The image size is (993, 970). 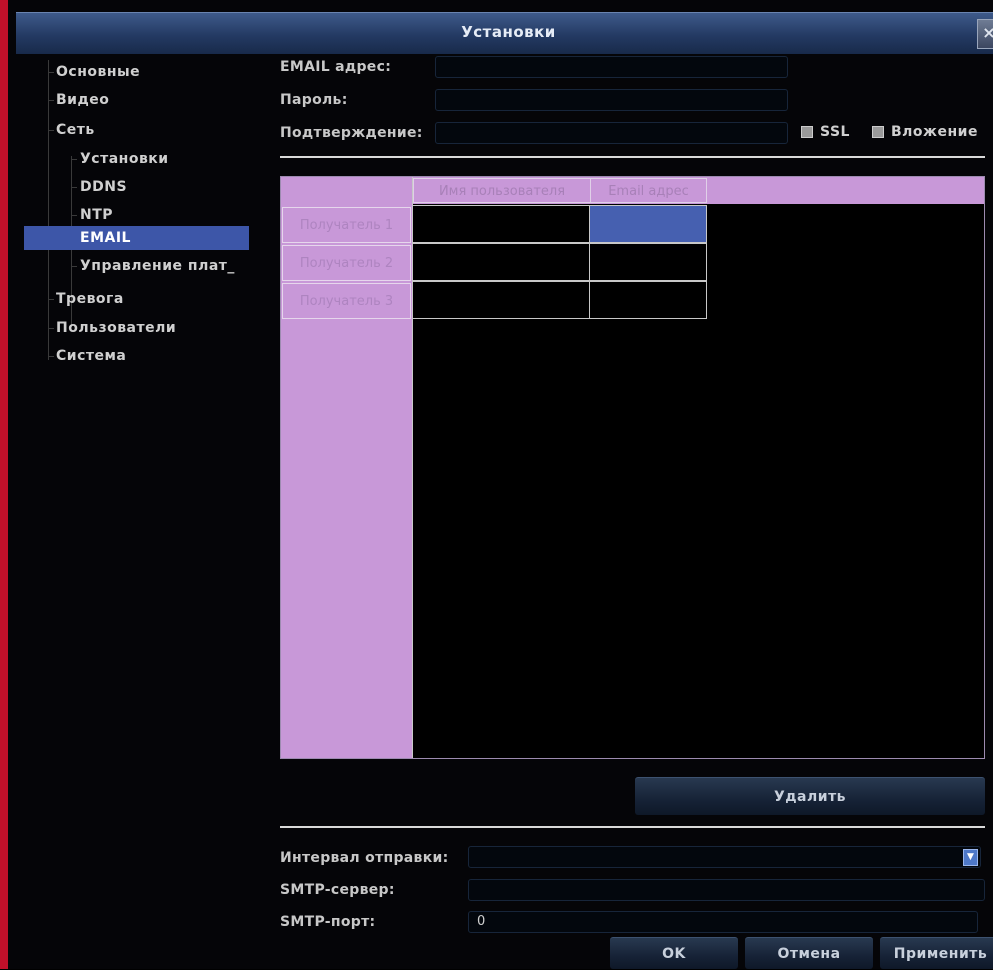 I want to click on tree-item-email: EMAIL, so click(x=136, y=238).